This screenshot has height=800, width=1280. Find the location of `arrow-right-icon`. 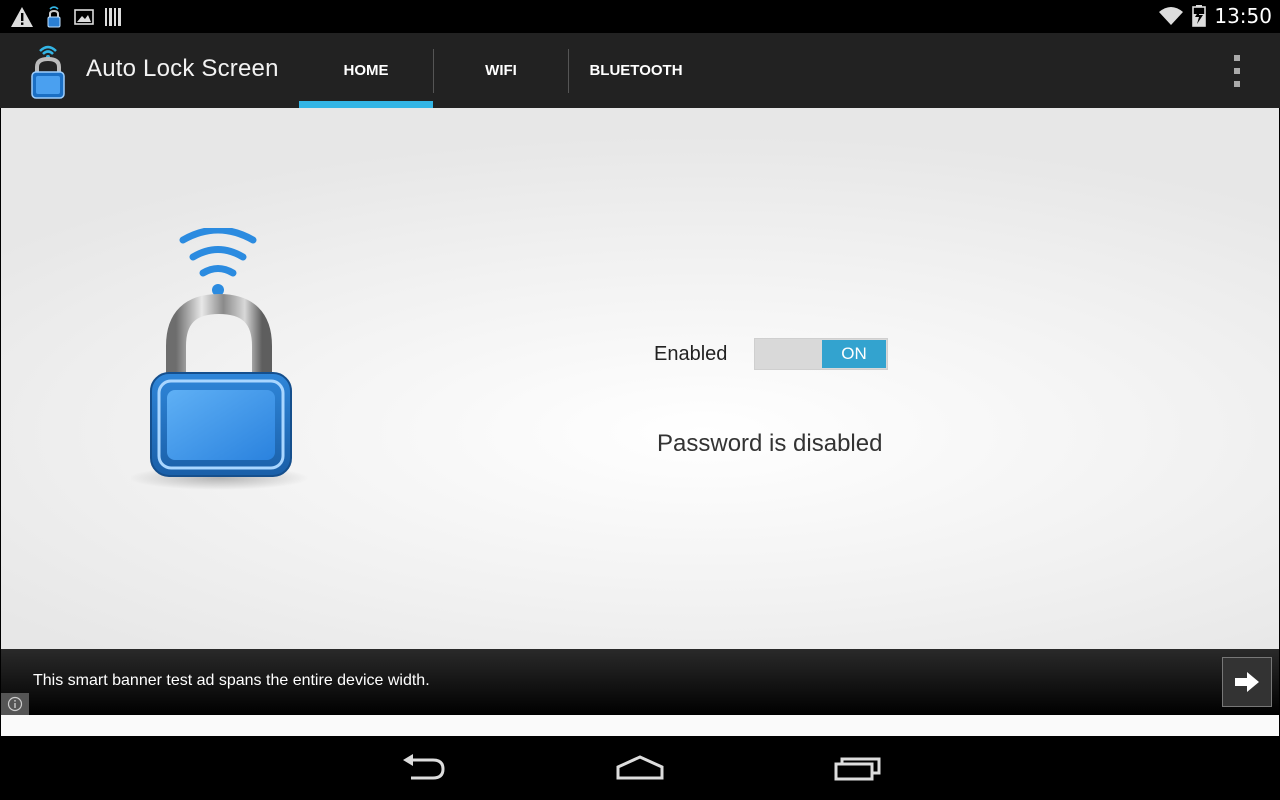

arrow-right-icon is located at coordinates (1247, 682).